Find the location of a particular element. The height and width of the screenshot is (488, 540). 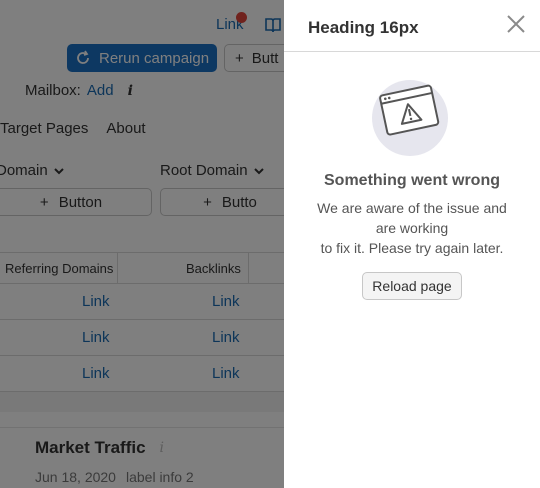

reload-page-button: Reload page is located at coordinates (412, 286).